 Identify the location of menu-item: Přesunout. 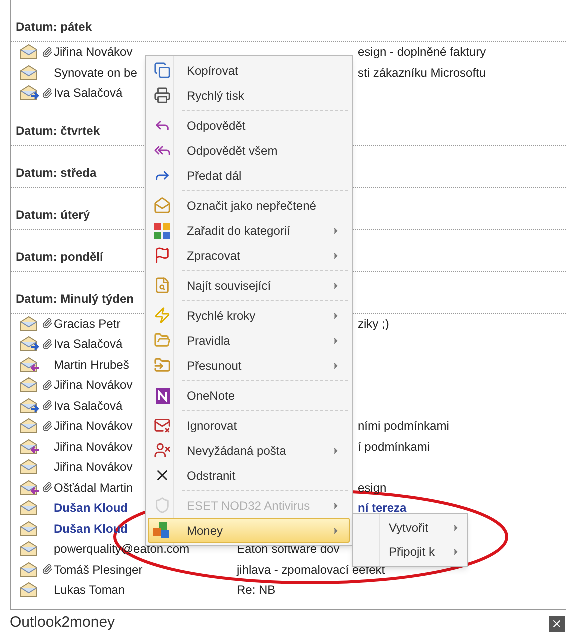
(249, 365).